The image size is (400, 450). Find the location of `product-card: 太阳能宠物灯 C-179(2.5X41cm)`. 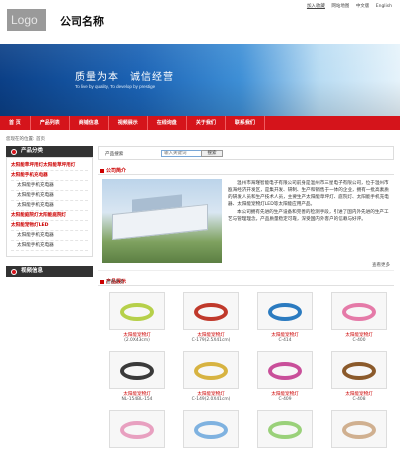

product-card: 太阳能宠物灯 C-179(2.5X41cm) is located at coordinates (211, 317).